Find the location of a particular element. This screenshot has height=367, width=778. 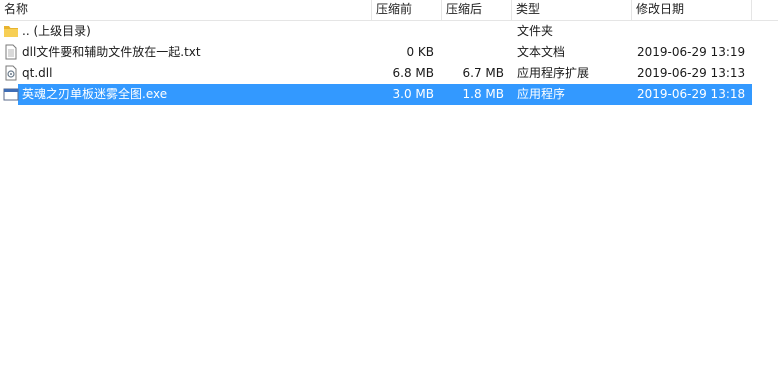

list-item: .. (上级目录) 文件夹 is located at coordinates (376, 31).